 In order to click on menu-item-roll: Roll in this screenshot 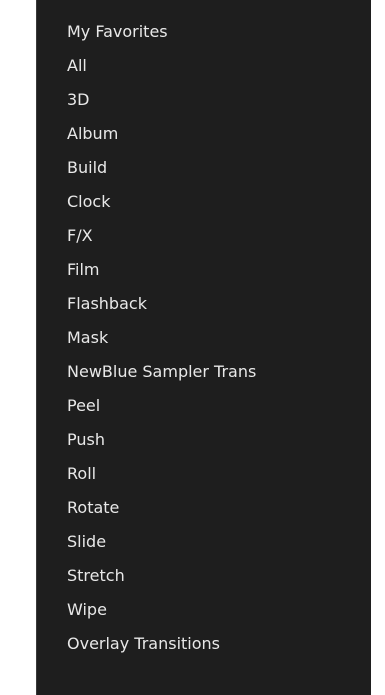, I will do `click(219, 474)`.